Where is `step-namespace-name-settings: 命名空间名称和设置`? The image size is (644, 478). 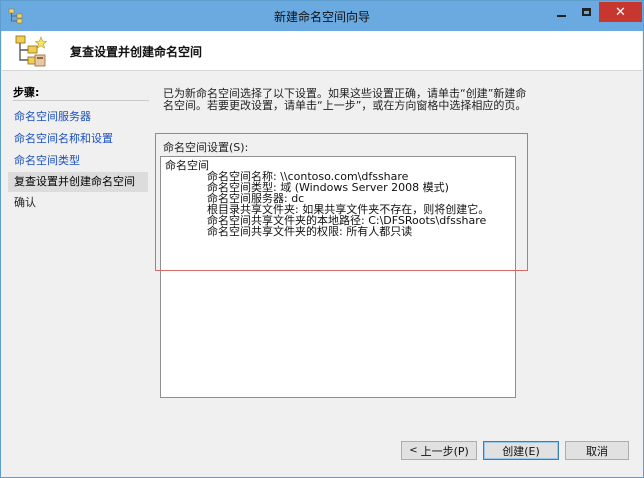 step-namespace-name-settings: 命名空间名称和设置 is located at coordinates (78, 139).